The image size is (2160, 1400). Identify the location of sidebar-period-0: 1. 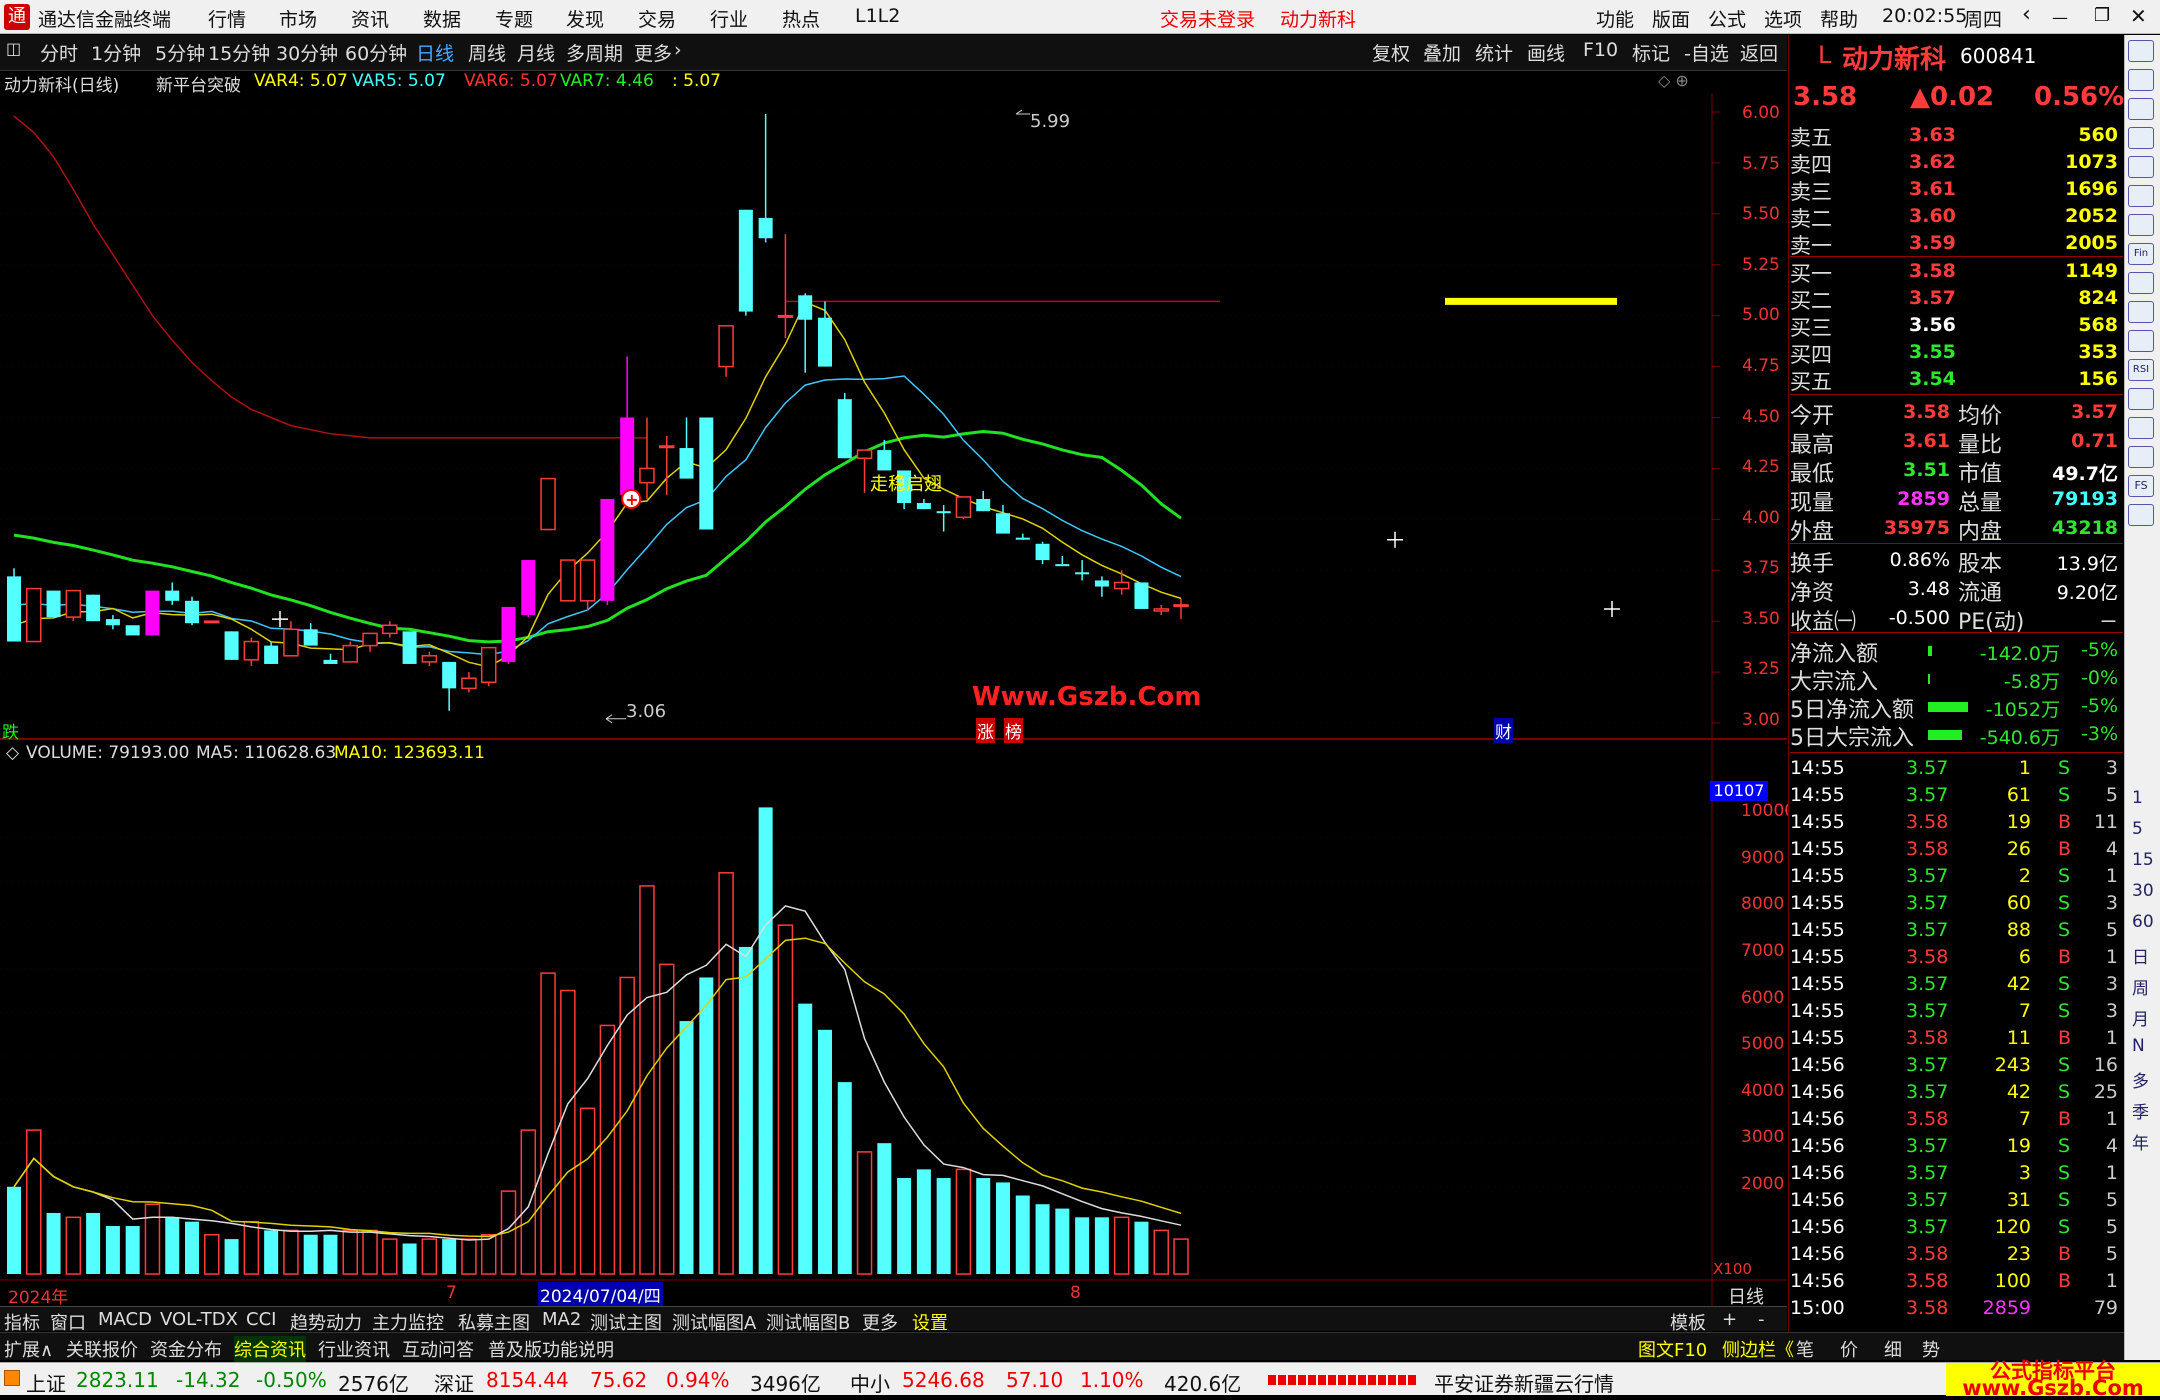
(2137, 798).